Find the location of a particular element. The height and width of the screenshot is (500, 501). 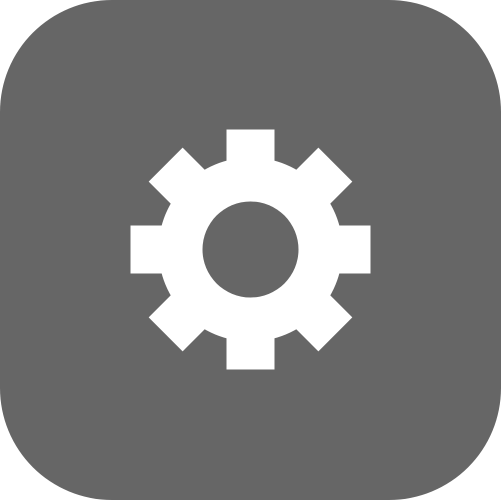

gear-hole is located at coordinates (250, 249).